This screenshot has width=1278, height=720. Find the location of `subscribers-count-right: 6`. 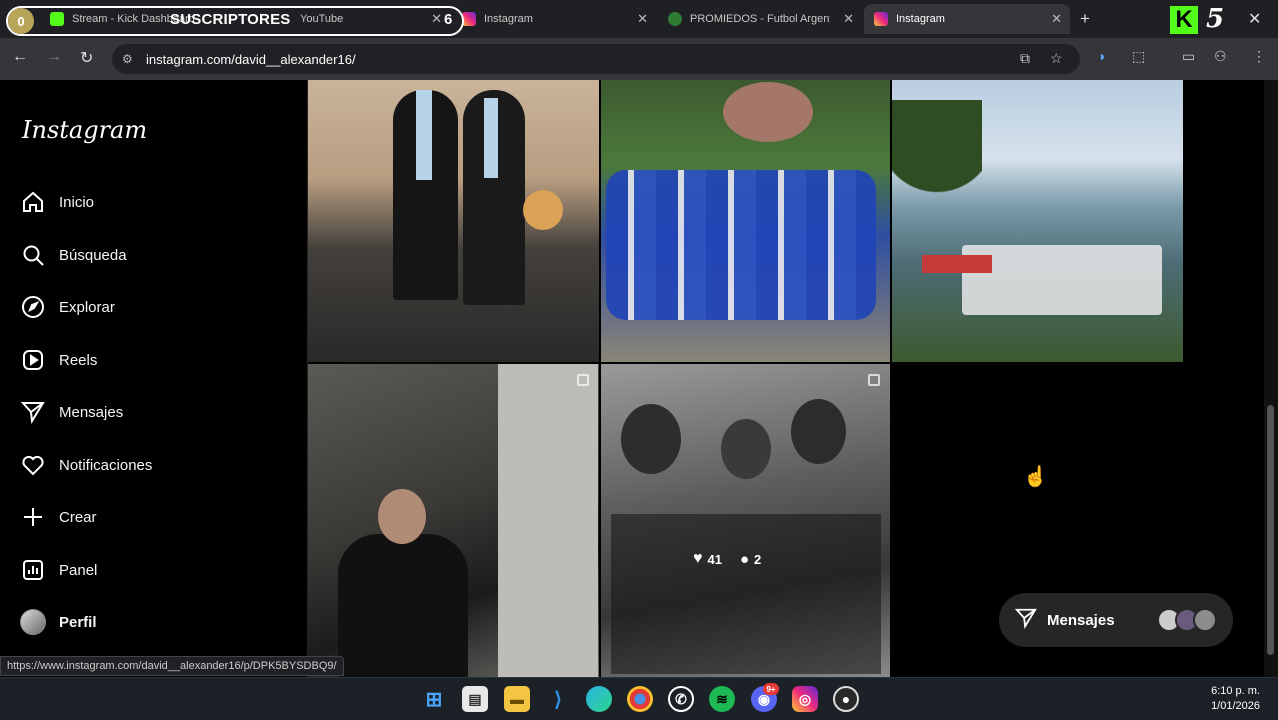

subscribers-count-right: 6 is located at coordinates (448, 19).